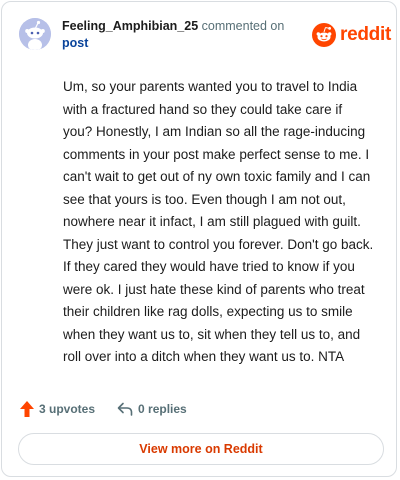  Describe the element at coordinates (201, 449) in the screenshot. I see `view-more-button: View more on Reddit` at that location.